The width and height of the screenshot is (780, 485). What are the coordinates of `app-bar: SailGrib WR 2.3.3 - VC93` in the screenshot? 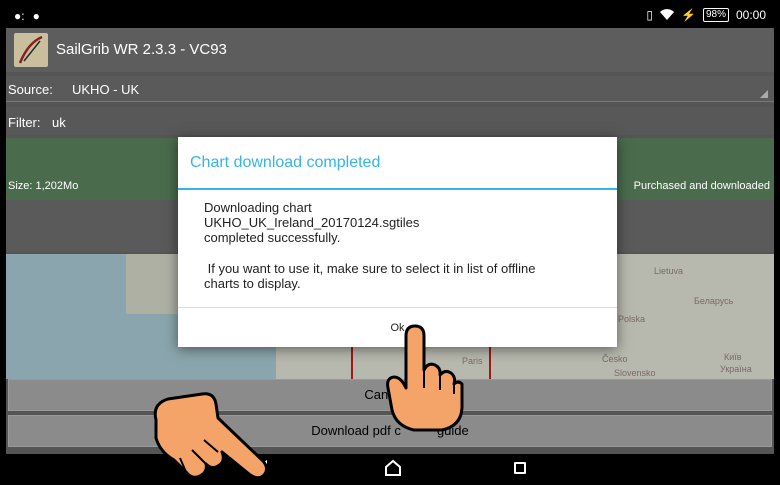 It's located at (390, 50).